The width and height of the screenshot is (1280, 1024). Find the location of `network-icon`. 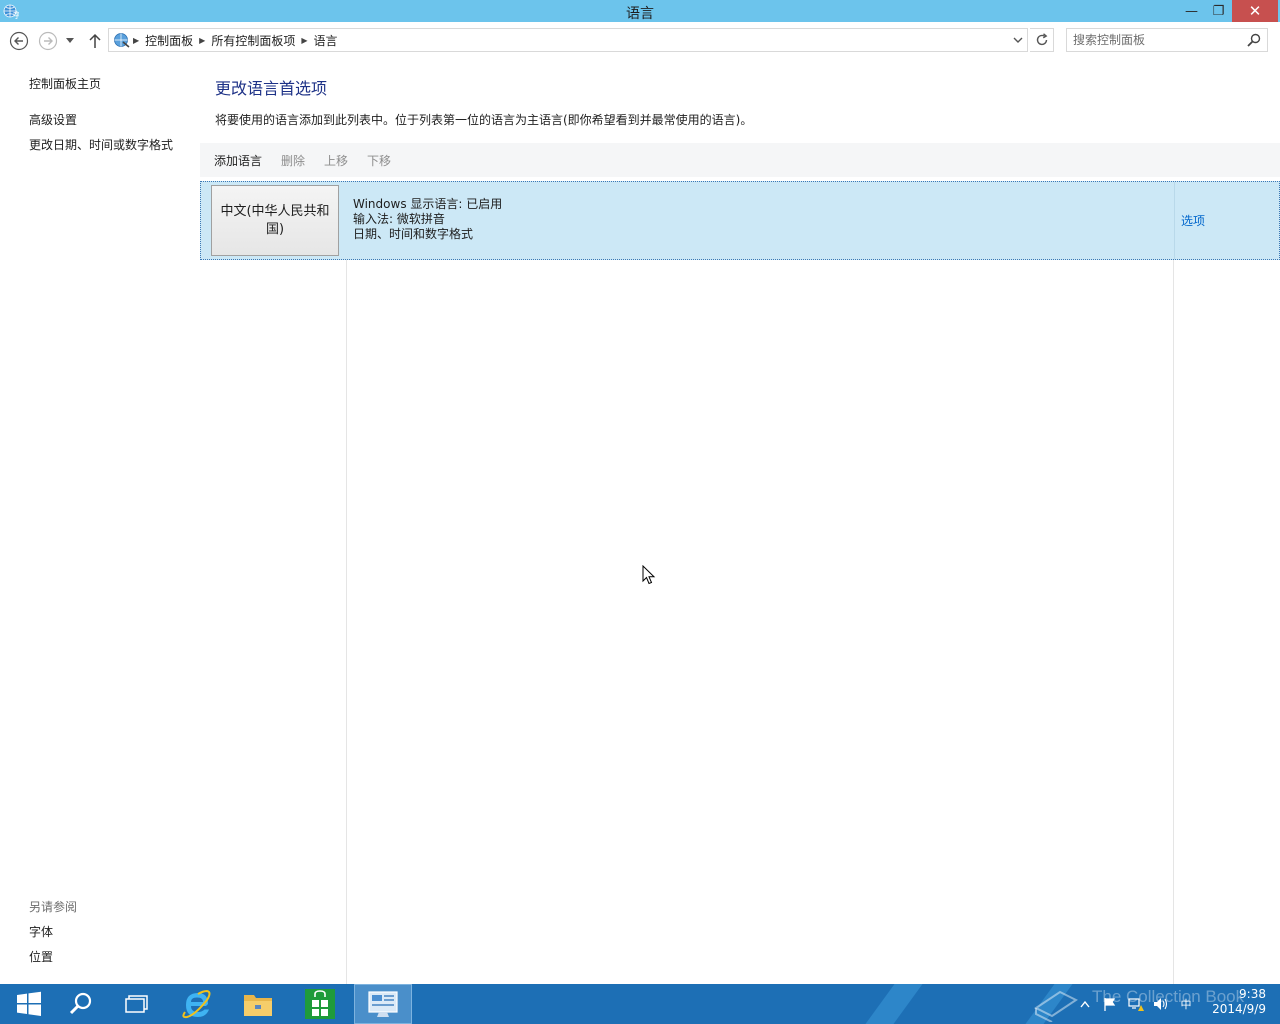

network-icon is located at coordinates (1136, 1004).